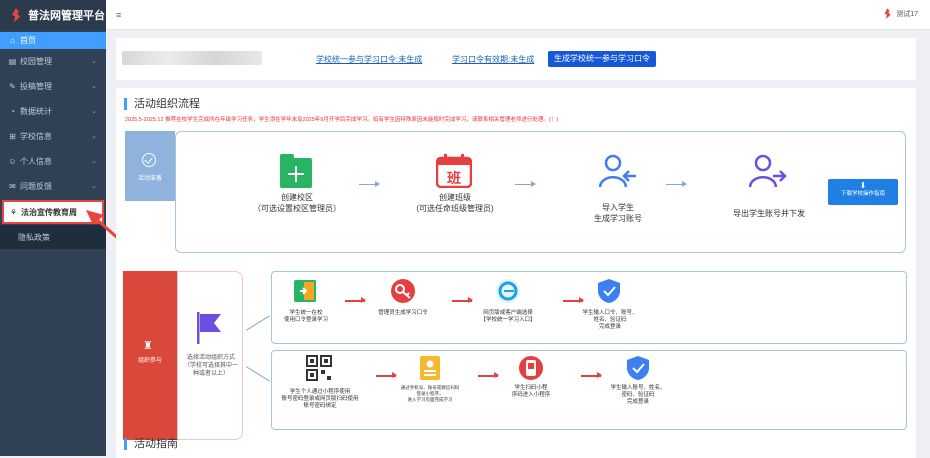 The width and height of the screenshot is (930, 458). What do you see at coordinates (36, 61) in the screenshot?
I see `sidebar-item-label: 校园管理` at bounding box center [36, 61].